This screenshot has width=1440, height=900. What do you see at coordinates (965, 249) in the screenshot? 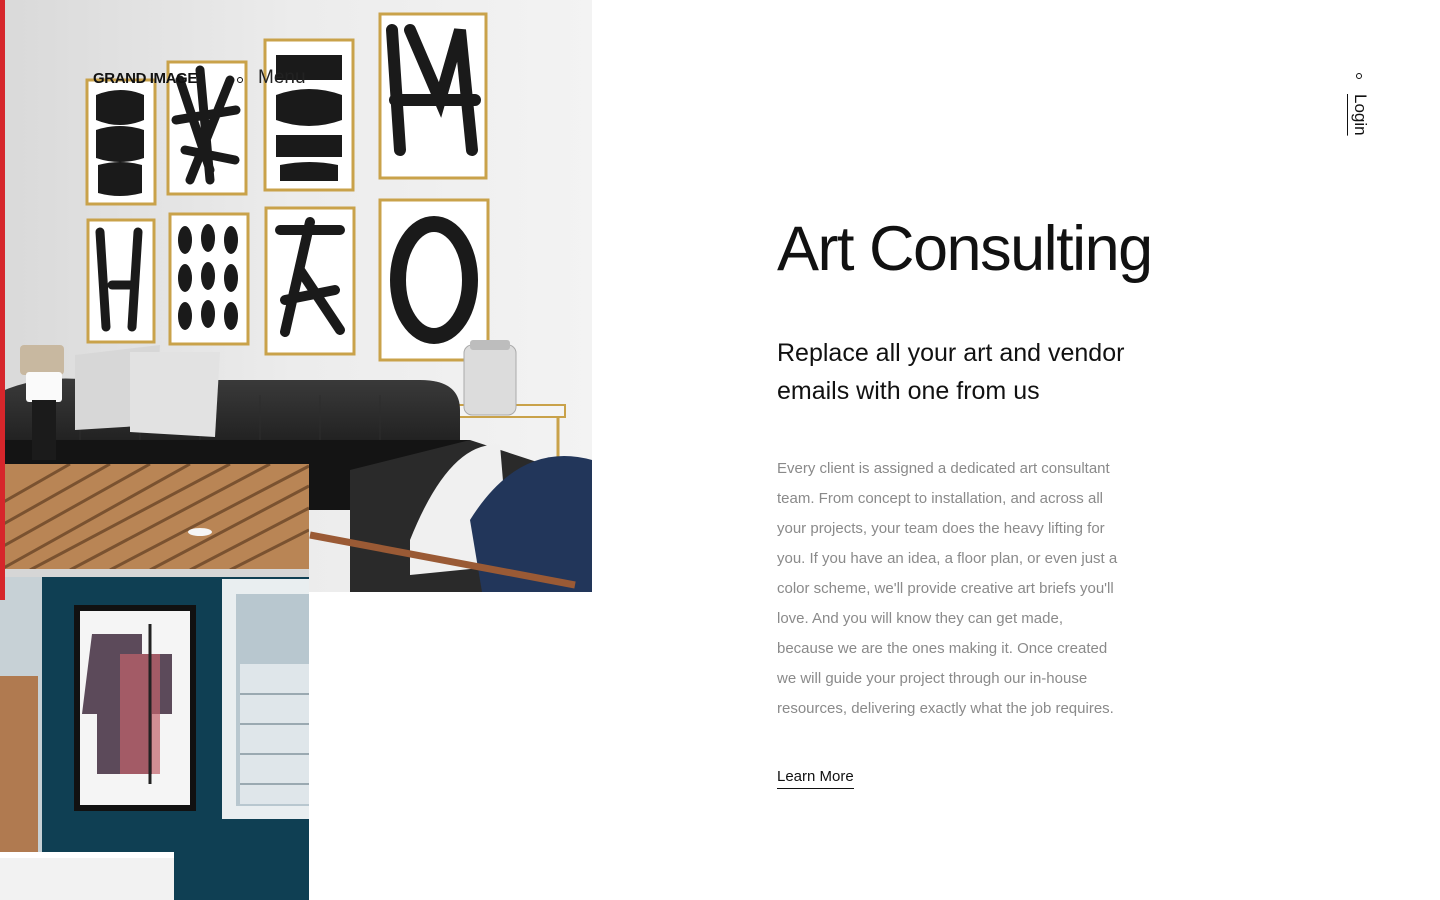
I see `page-title: Art Consulting` at bounding box center [965, 249].